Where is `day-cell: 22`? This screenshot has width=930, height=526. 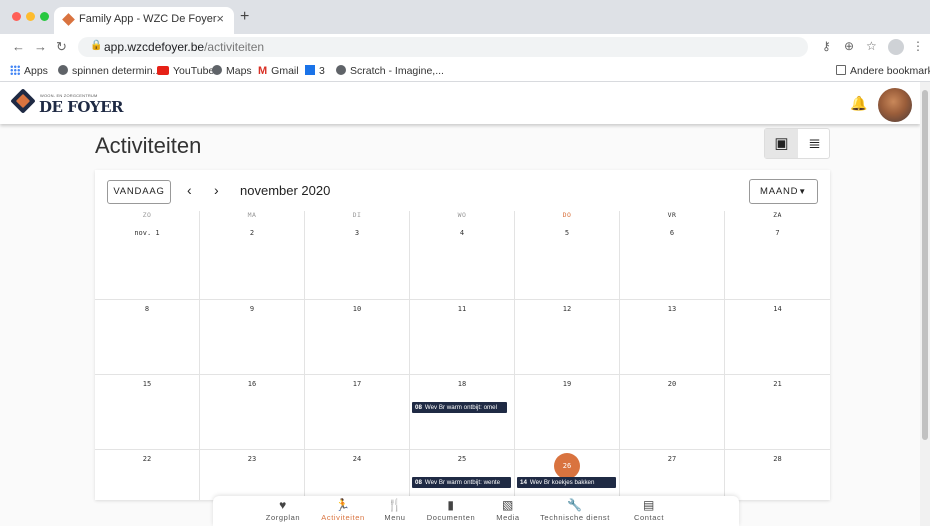
day-cell: 22 is located at coordinates (147, 475).